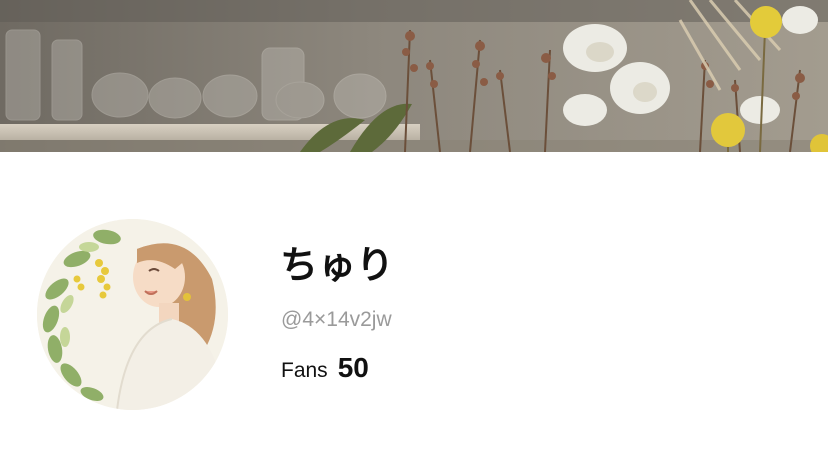 Image resolution: width=828 pixels, height=457 pixels. What do you see at coordinates (353, 367) in the screenshot?
I see `fans-count: 50` at bounding box center [353, 367].